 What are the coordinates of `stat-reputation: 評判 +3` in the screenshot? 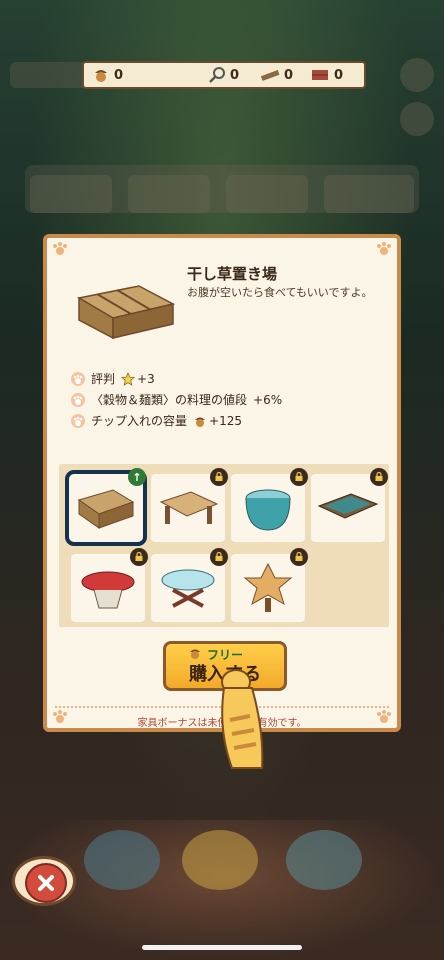 It's located at (113, 378).